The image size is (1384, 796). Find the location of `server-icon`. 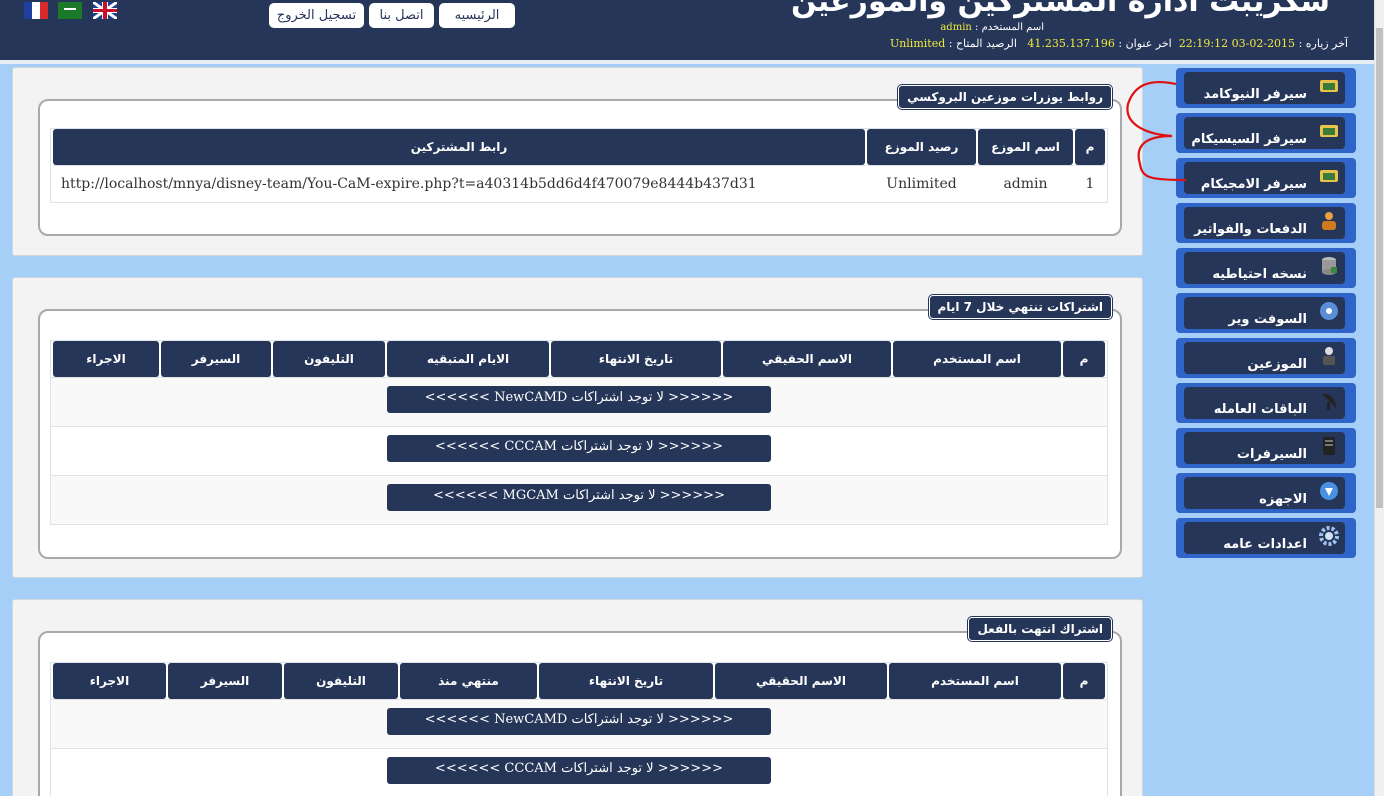

server-icon is located at coordinates (1329, 446).